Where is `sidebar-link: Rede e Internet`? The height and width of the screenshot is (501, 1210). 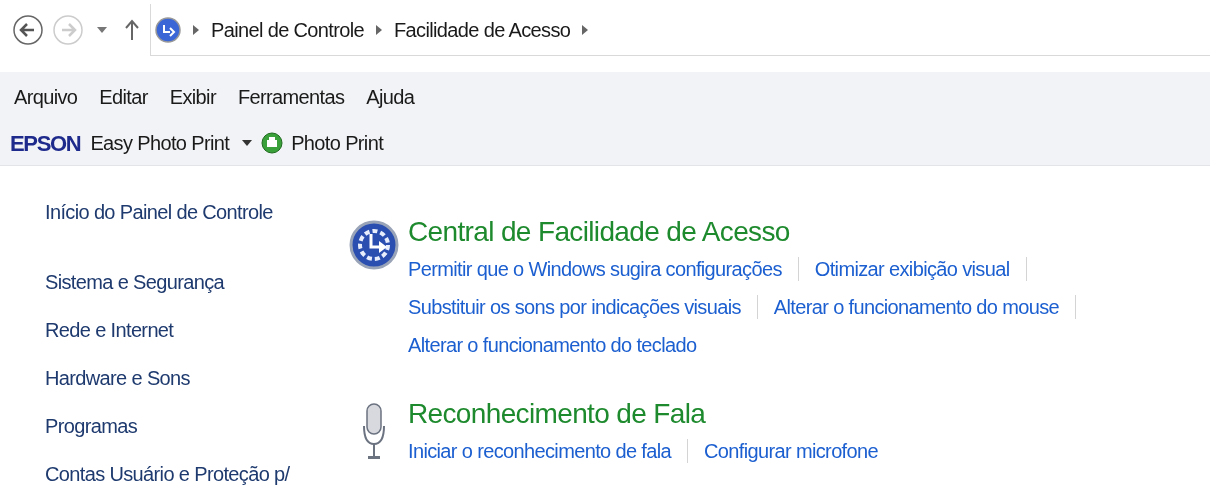 sidebar-link: Rede e Internet is located at coordinates (182, 330).